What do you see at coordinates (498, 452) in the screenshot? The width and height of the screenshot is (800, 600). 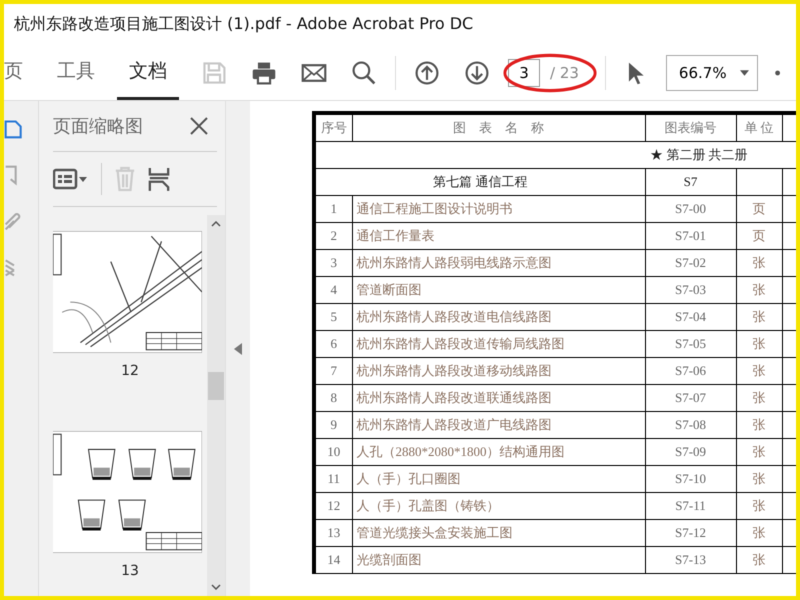 I see `table-cell: 人孔（2880*2080*1800）结构通用图` at bounding box center [498, 452].